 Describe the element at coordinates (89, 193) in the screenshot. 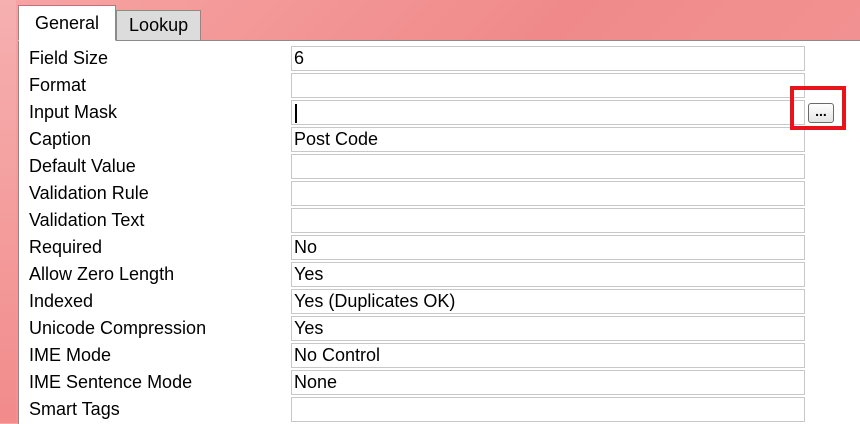

I see `property-label: Validation Rule` at that location.